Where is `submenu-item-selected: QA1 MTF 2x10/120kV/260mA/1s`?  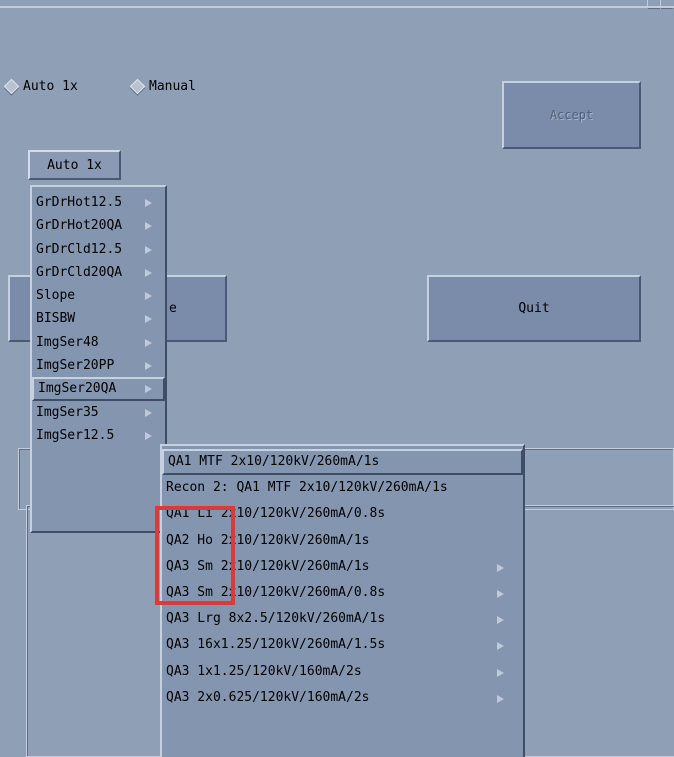 submenu-item-selected: QA1 MTF 2x10/120kV/260mA/1s is located at coordinates (342, 462).